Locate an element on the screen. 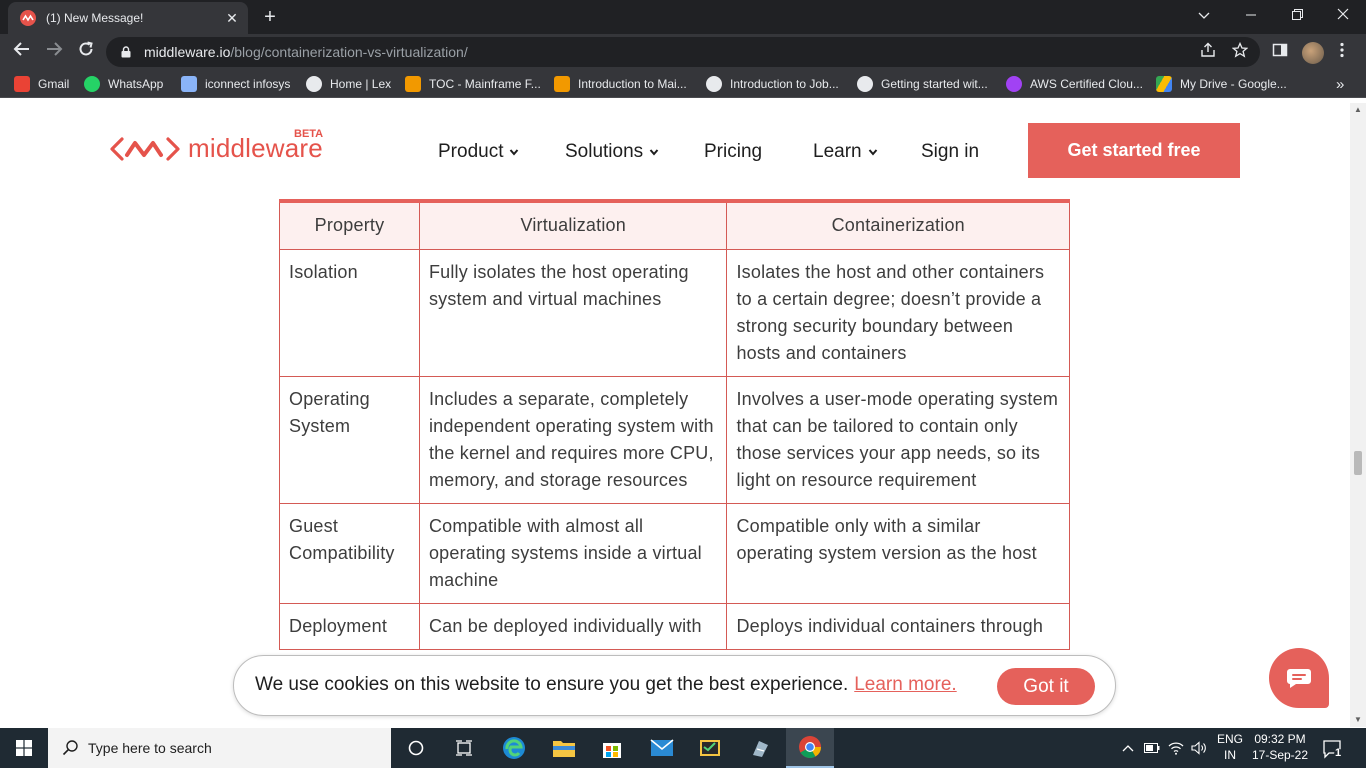  minimize-icon is located at coordinates (1251, 15).